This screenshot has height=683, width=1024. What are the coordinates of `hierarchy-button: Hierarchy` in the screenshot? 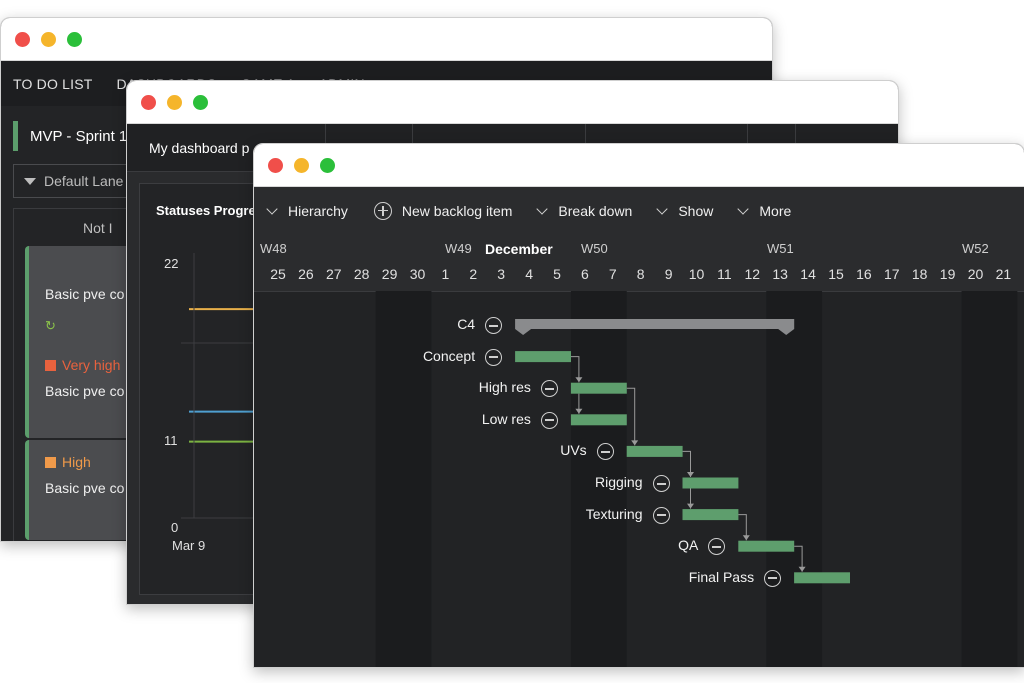 It's located at (306, 211).